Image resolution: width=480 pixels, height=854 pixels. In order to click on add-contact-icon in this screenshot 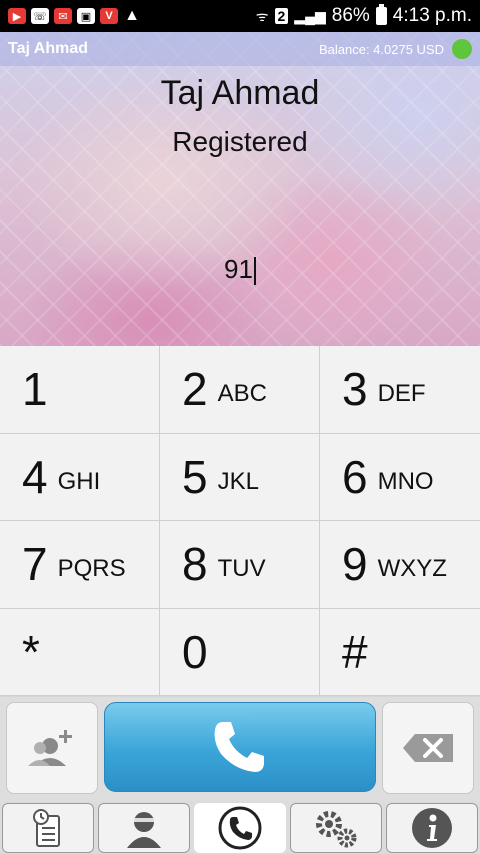, I will do `click(50, 748)`.